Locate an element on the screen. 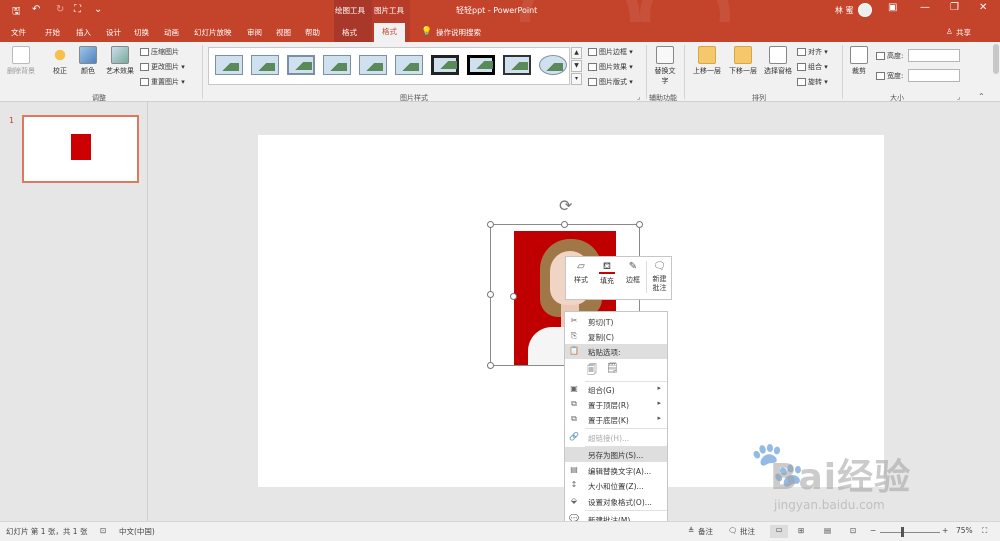 The width and height of the screenshot is (1000, 541). tab-file: 文件 is located at coordinates (18, 32).